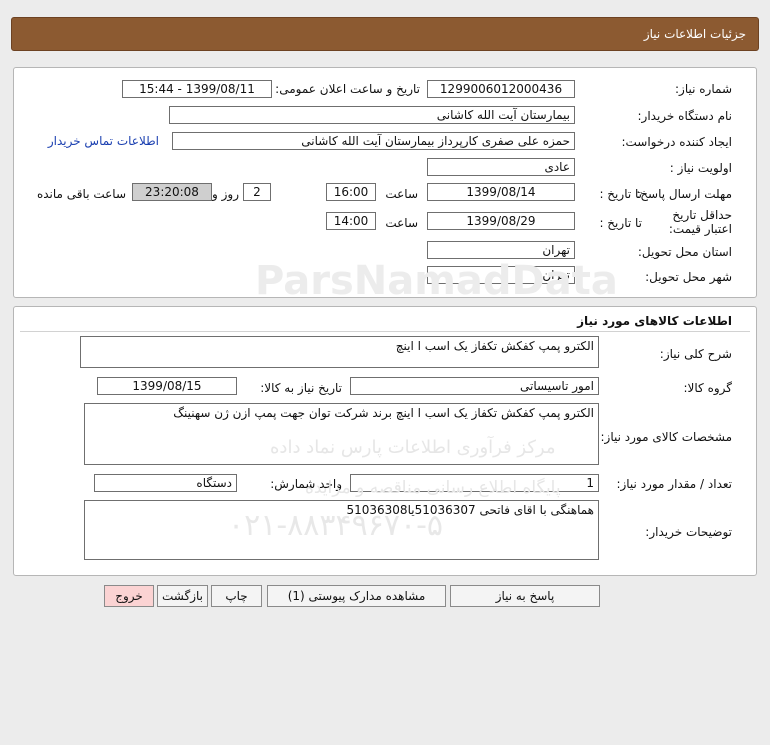 This screenshot has width=770, height=745. I want to click on deadline-date-field: 1399/08/14, so click(501, 192).